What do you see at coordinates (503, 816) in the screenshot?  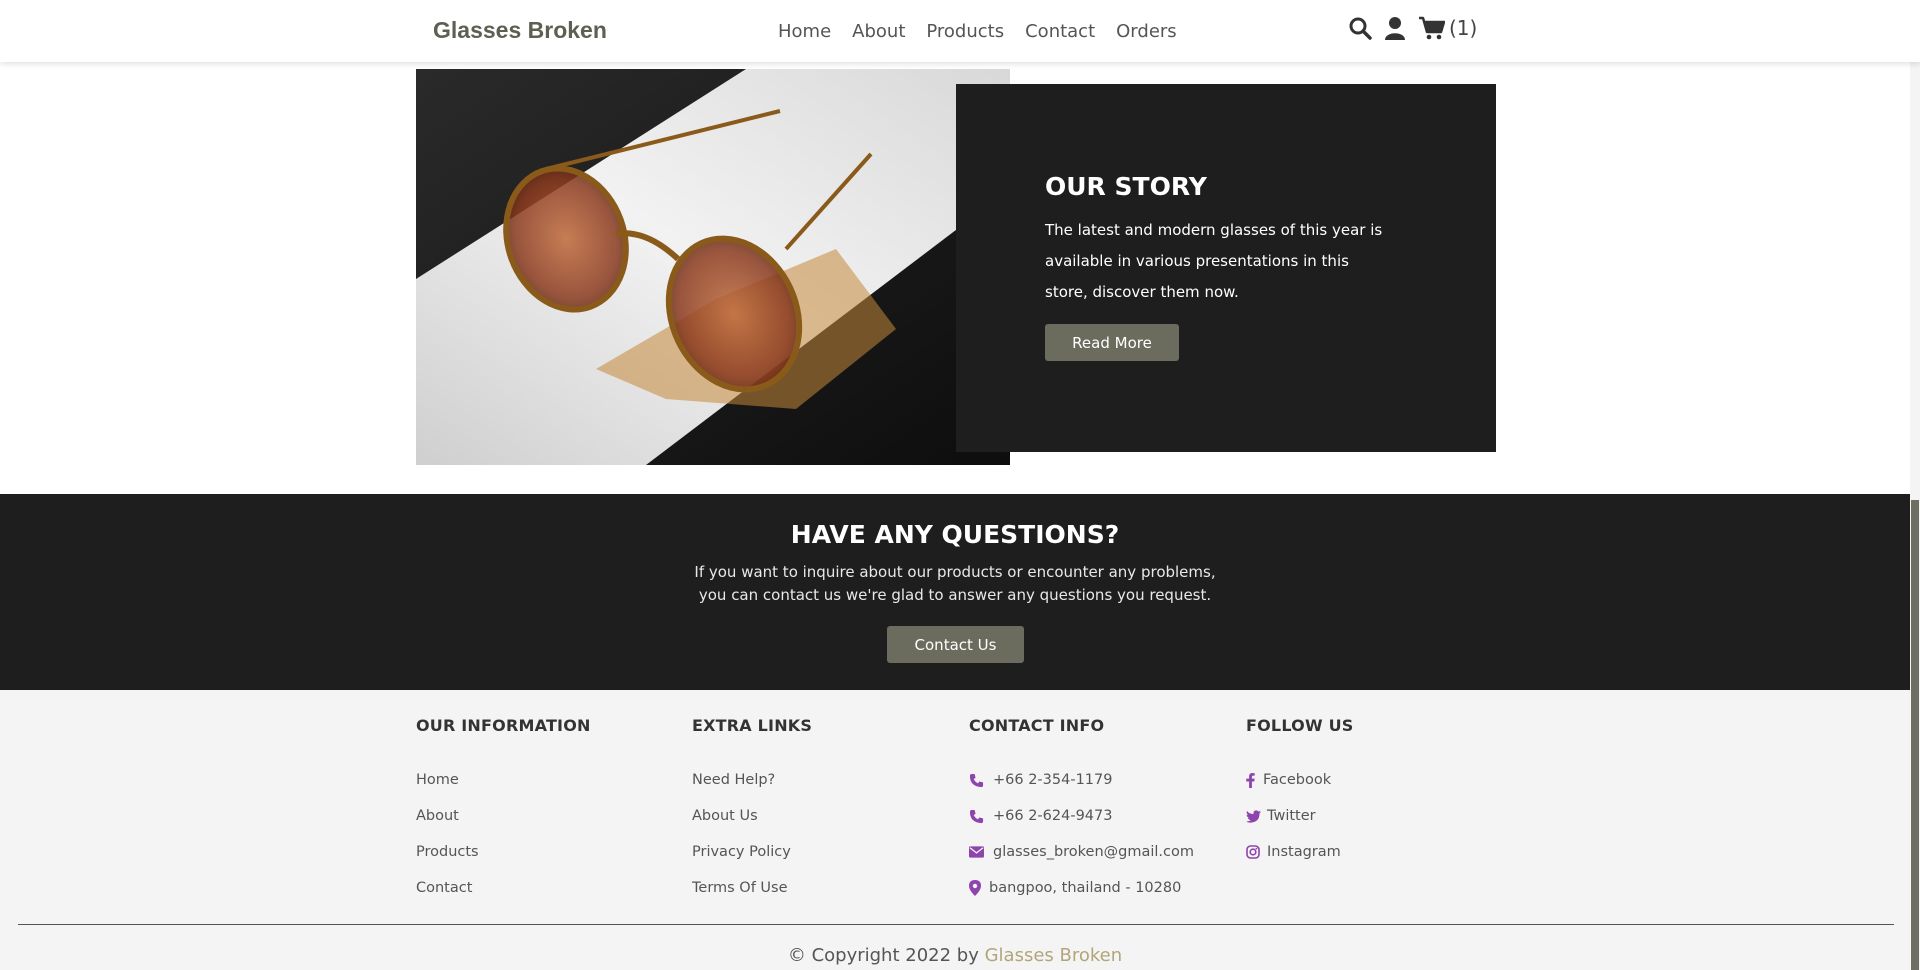 I see `footer-link-about: About` at bounding box center [503, 816].